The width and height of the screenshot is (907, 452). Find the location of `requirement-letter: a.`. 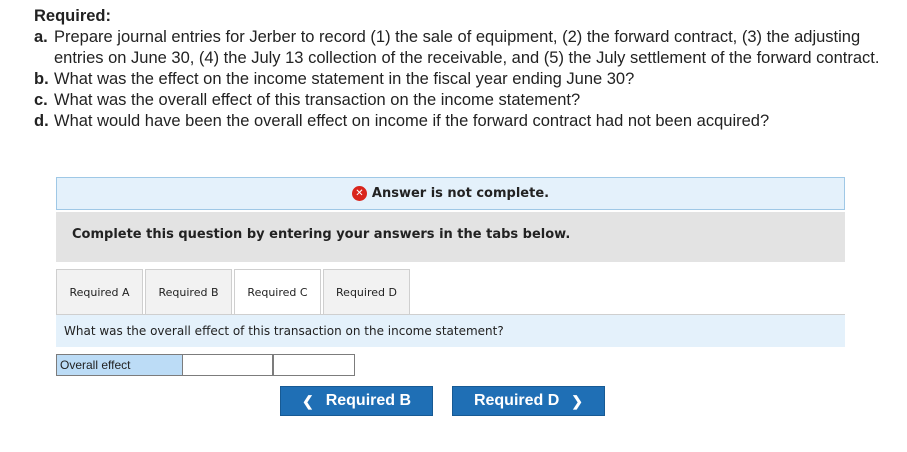

requirement-letter: a. is located at coordinates (41, 37).